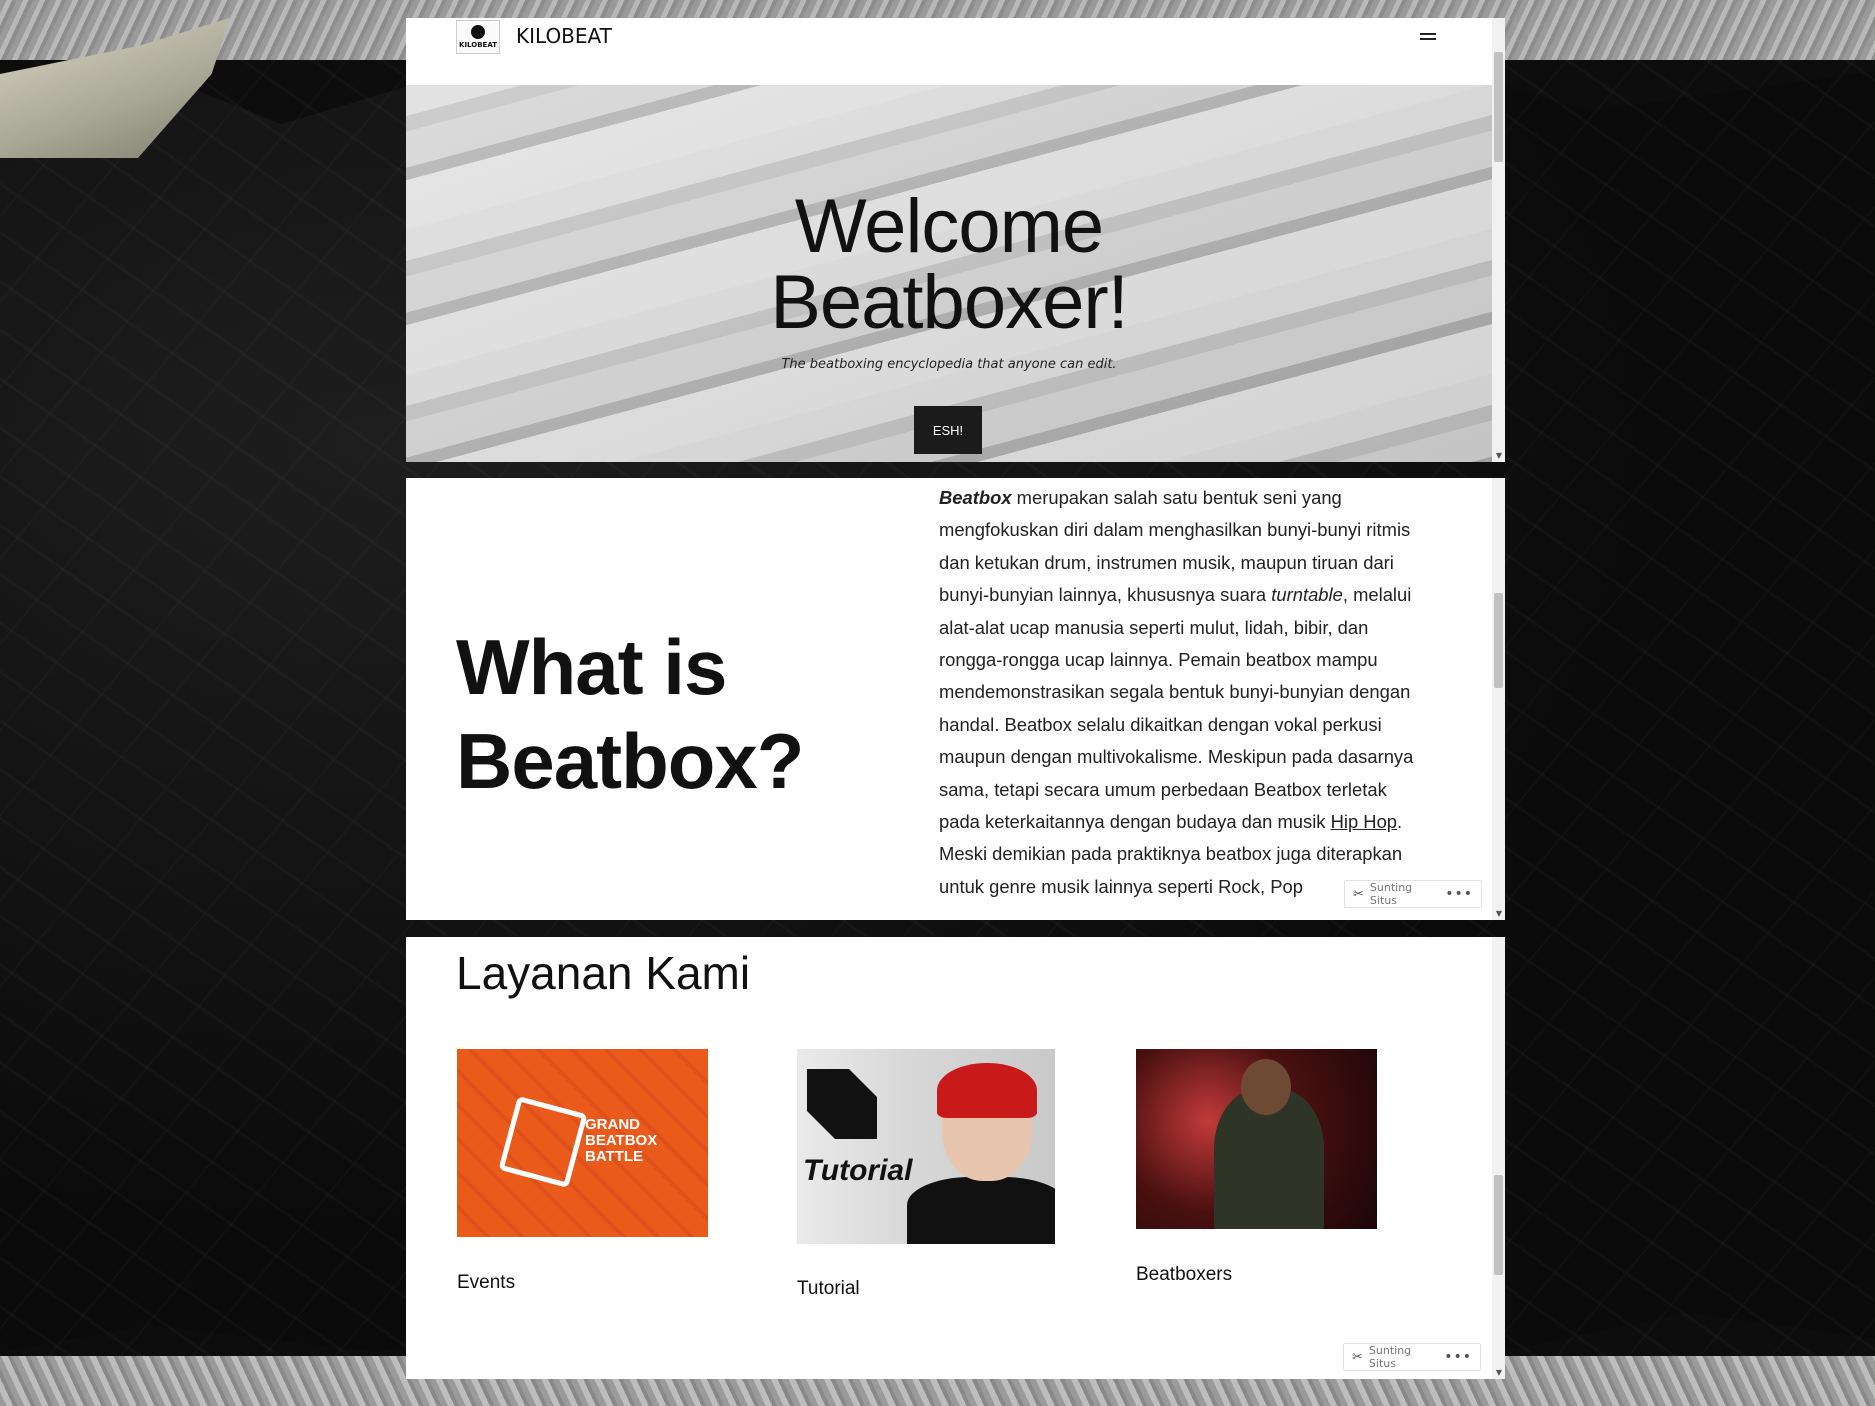 Image resolution: width=1875 pixels, height=1406 pixels. What do you see at coordinates (1266, 1087) in the screenshot?
I see `beatboxer-head` at bounding box center [1266, 1087].